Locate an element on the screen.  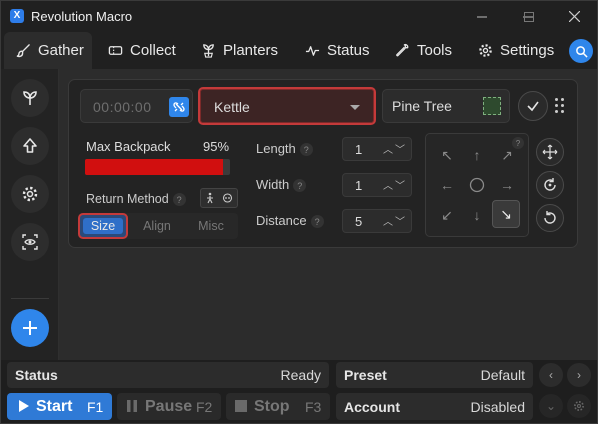
length-stepper: 1 ︿﹀ is located at coordinates (377, 149).